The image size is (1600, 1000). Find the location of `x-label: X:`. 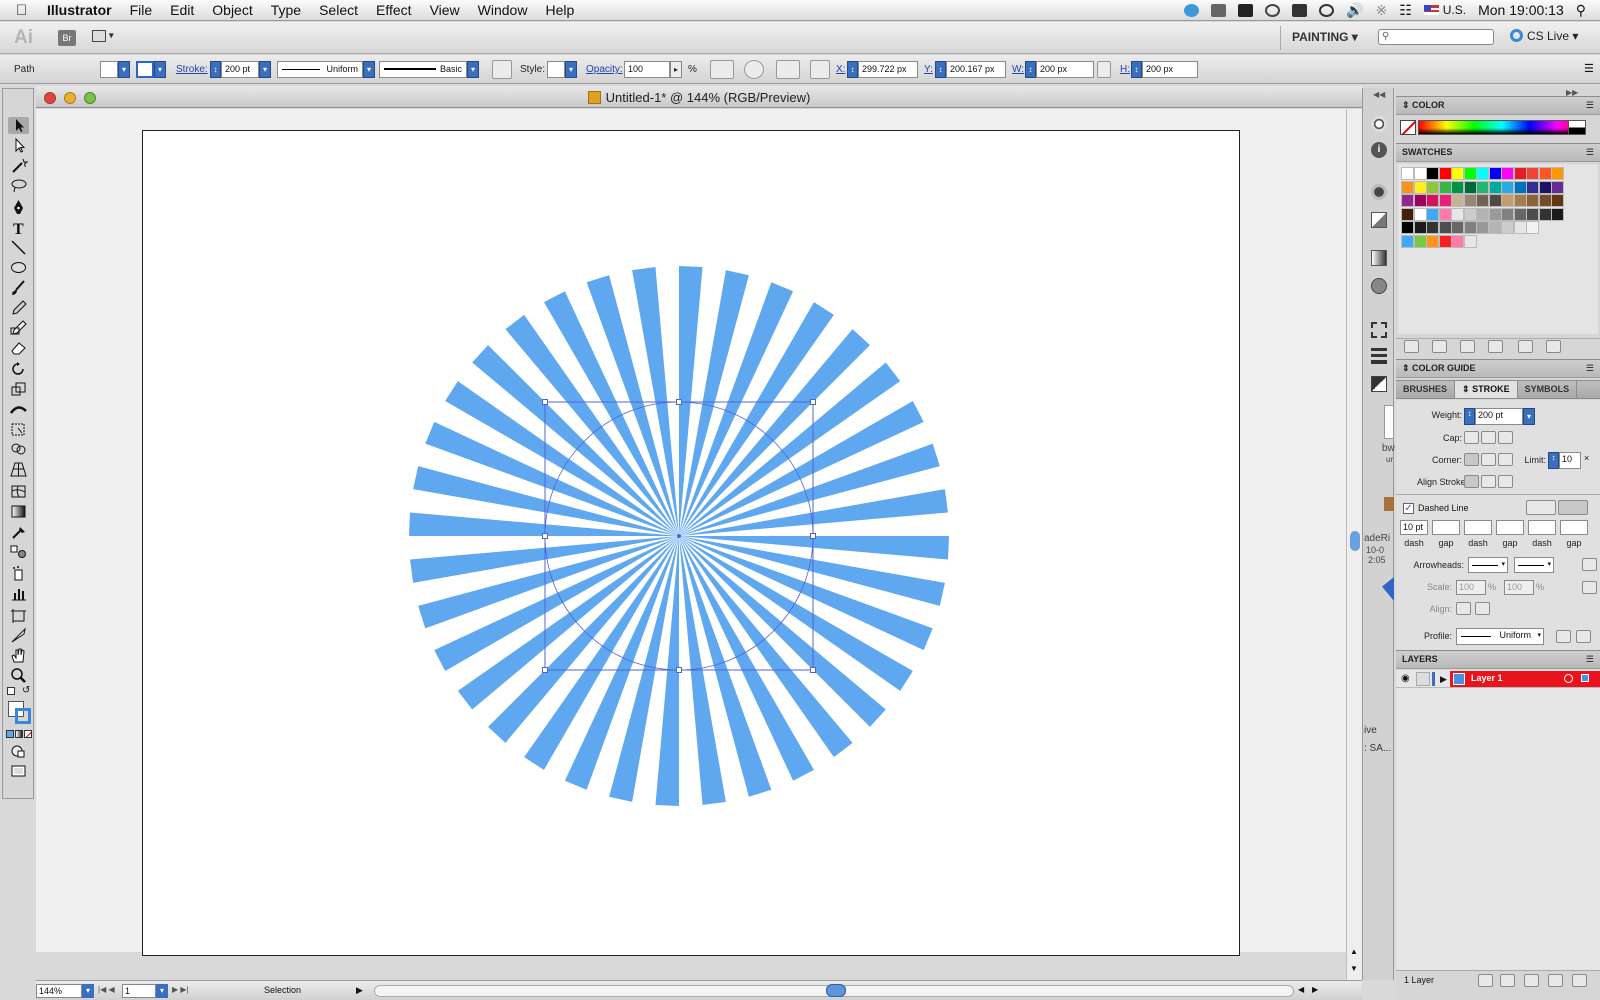

x-label: X: is located at coordinates (840, 69).